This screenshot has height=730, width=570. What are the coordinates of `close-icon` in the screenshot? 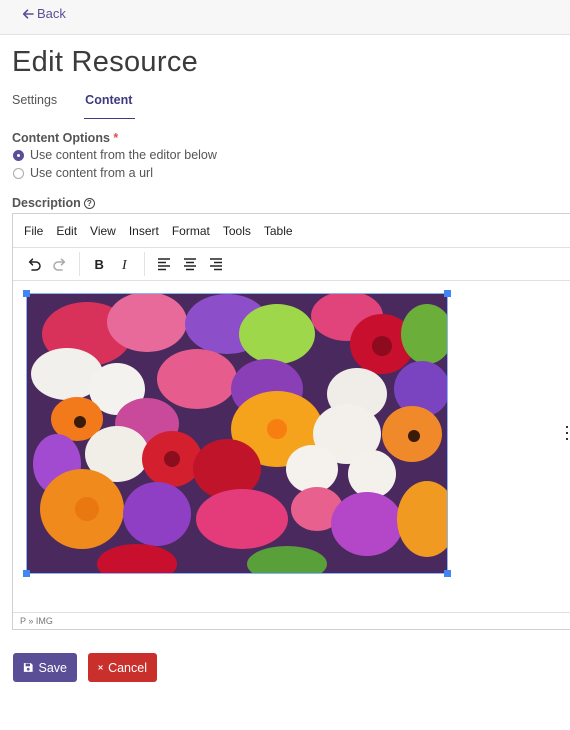 It's located at (100, 667).